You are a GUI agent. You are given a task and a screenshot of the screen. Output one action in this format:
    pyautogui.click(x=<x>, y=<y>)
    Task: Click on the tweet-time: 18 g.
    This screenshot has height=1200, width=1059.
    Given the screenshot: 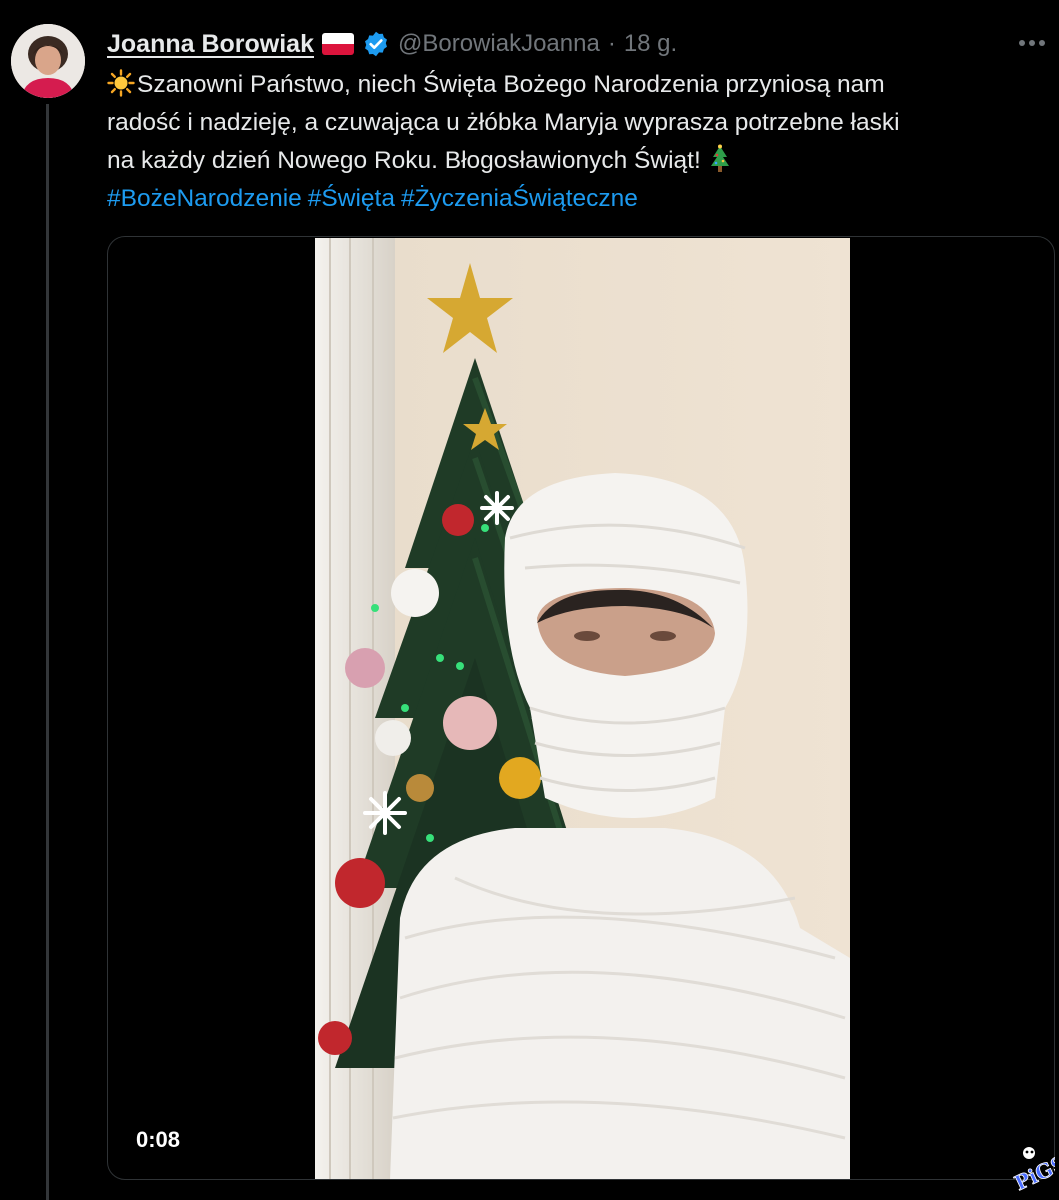 What is the action you would take?
    pyautogui.click(x=650, y=44)
    